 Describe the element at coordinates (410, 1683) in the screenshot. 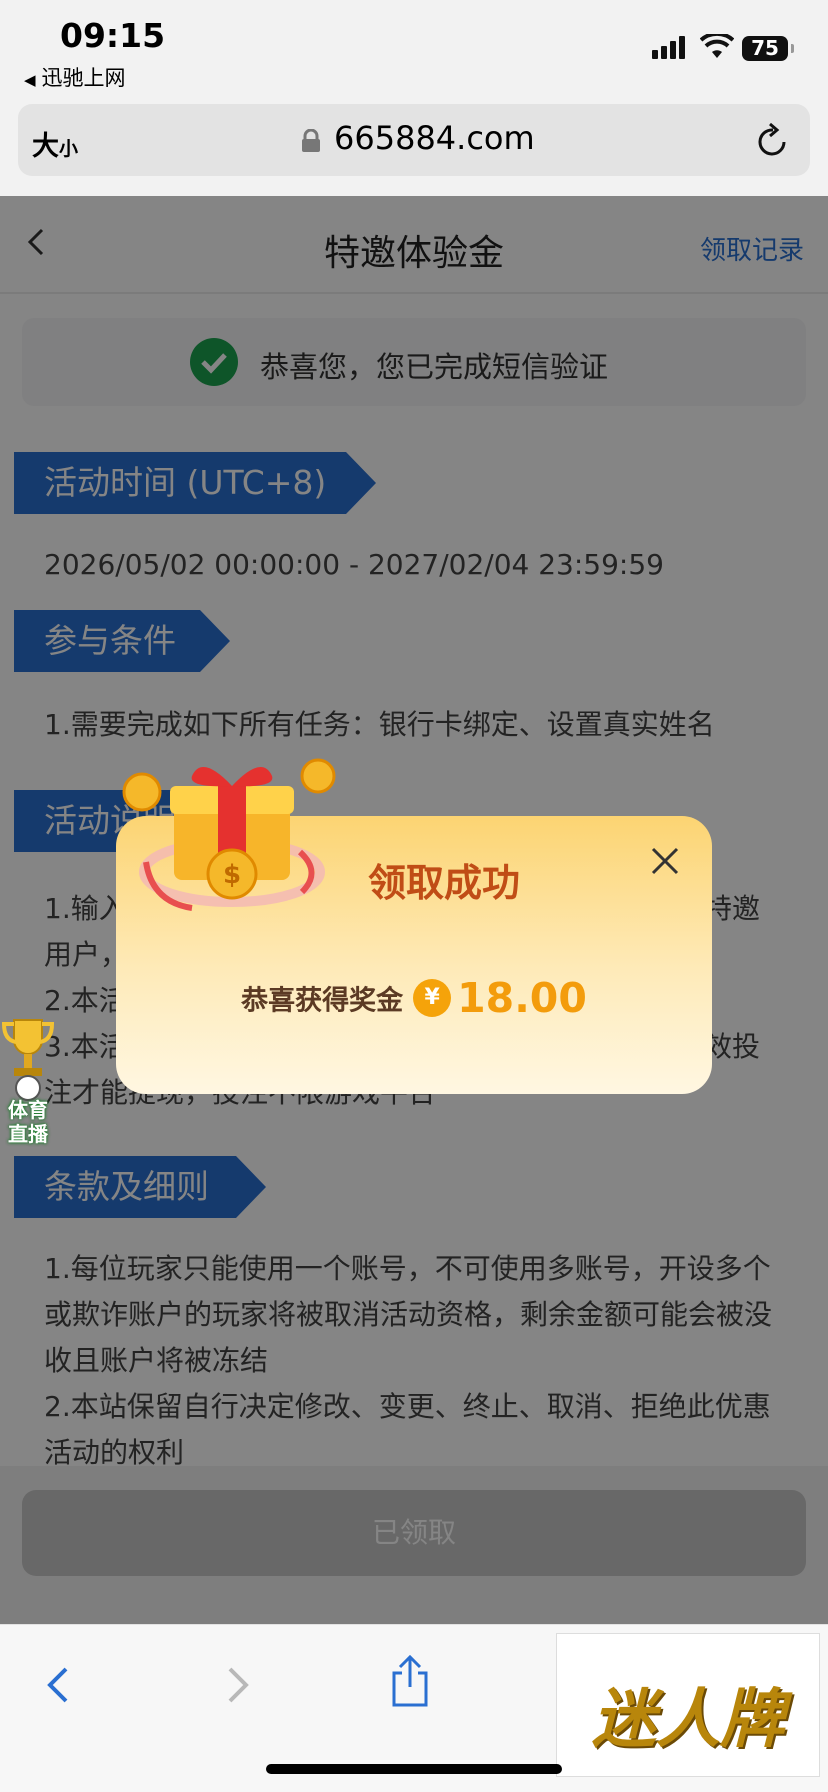

I see `share-icon` at that location.